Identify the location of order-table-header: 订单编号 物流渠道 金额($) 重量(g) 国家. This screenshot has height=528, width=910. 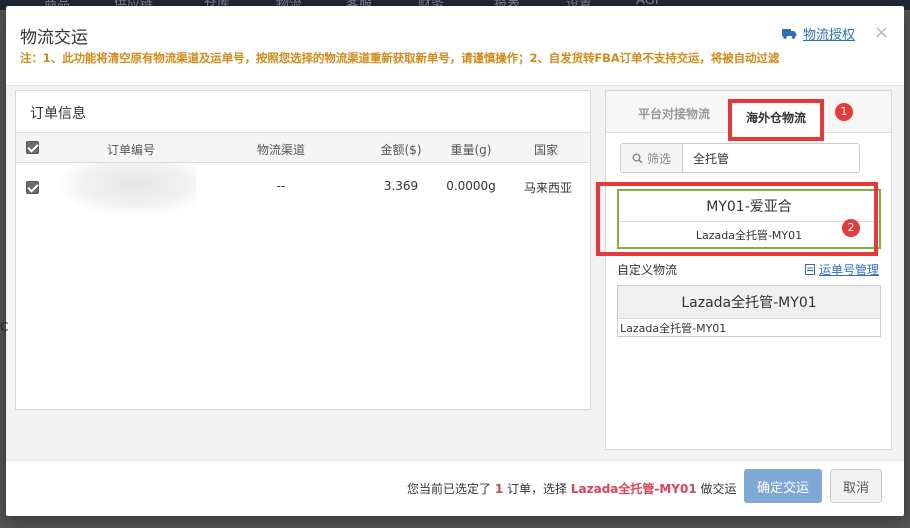
(303, 148).